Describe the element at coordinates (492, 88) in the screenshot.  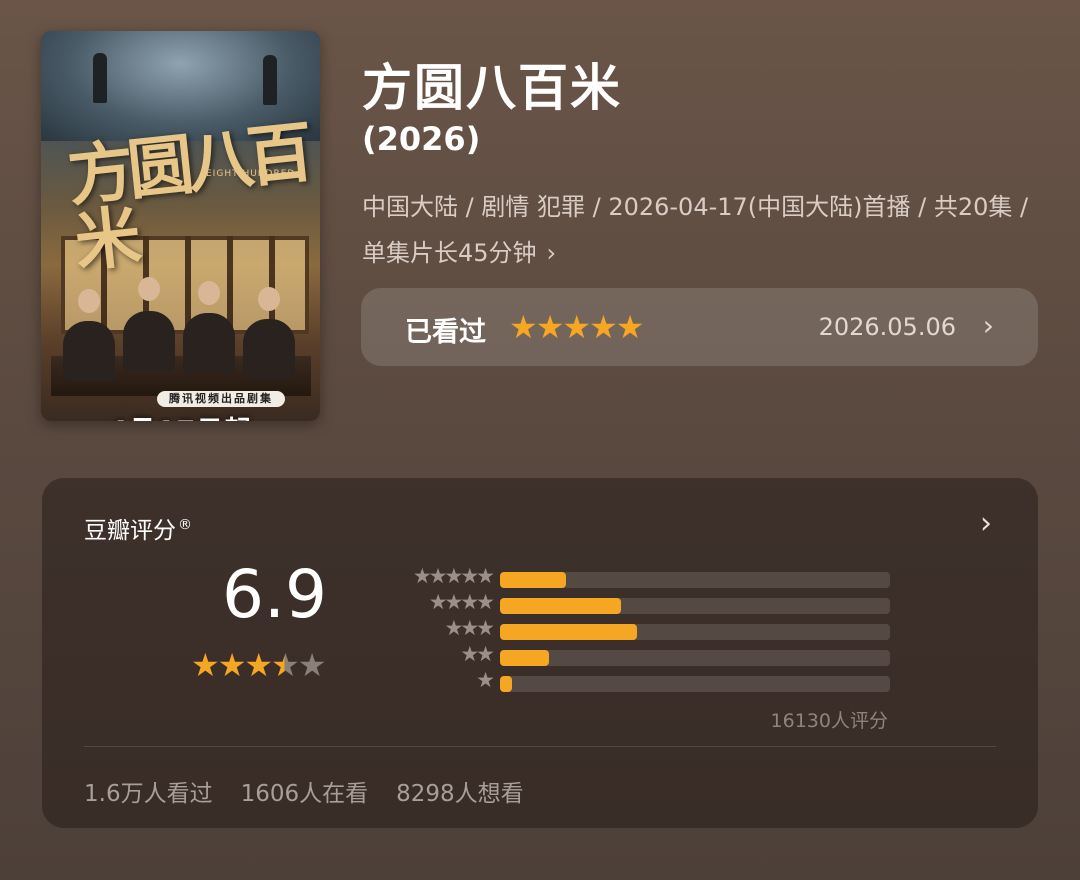
I see `show-title: 方圆八百米` at that location.